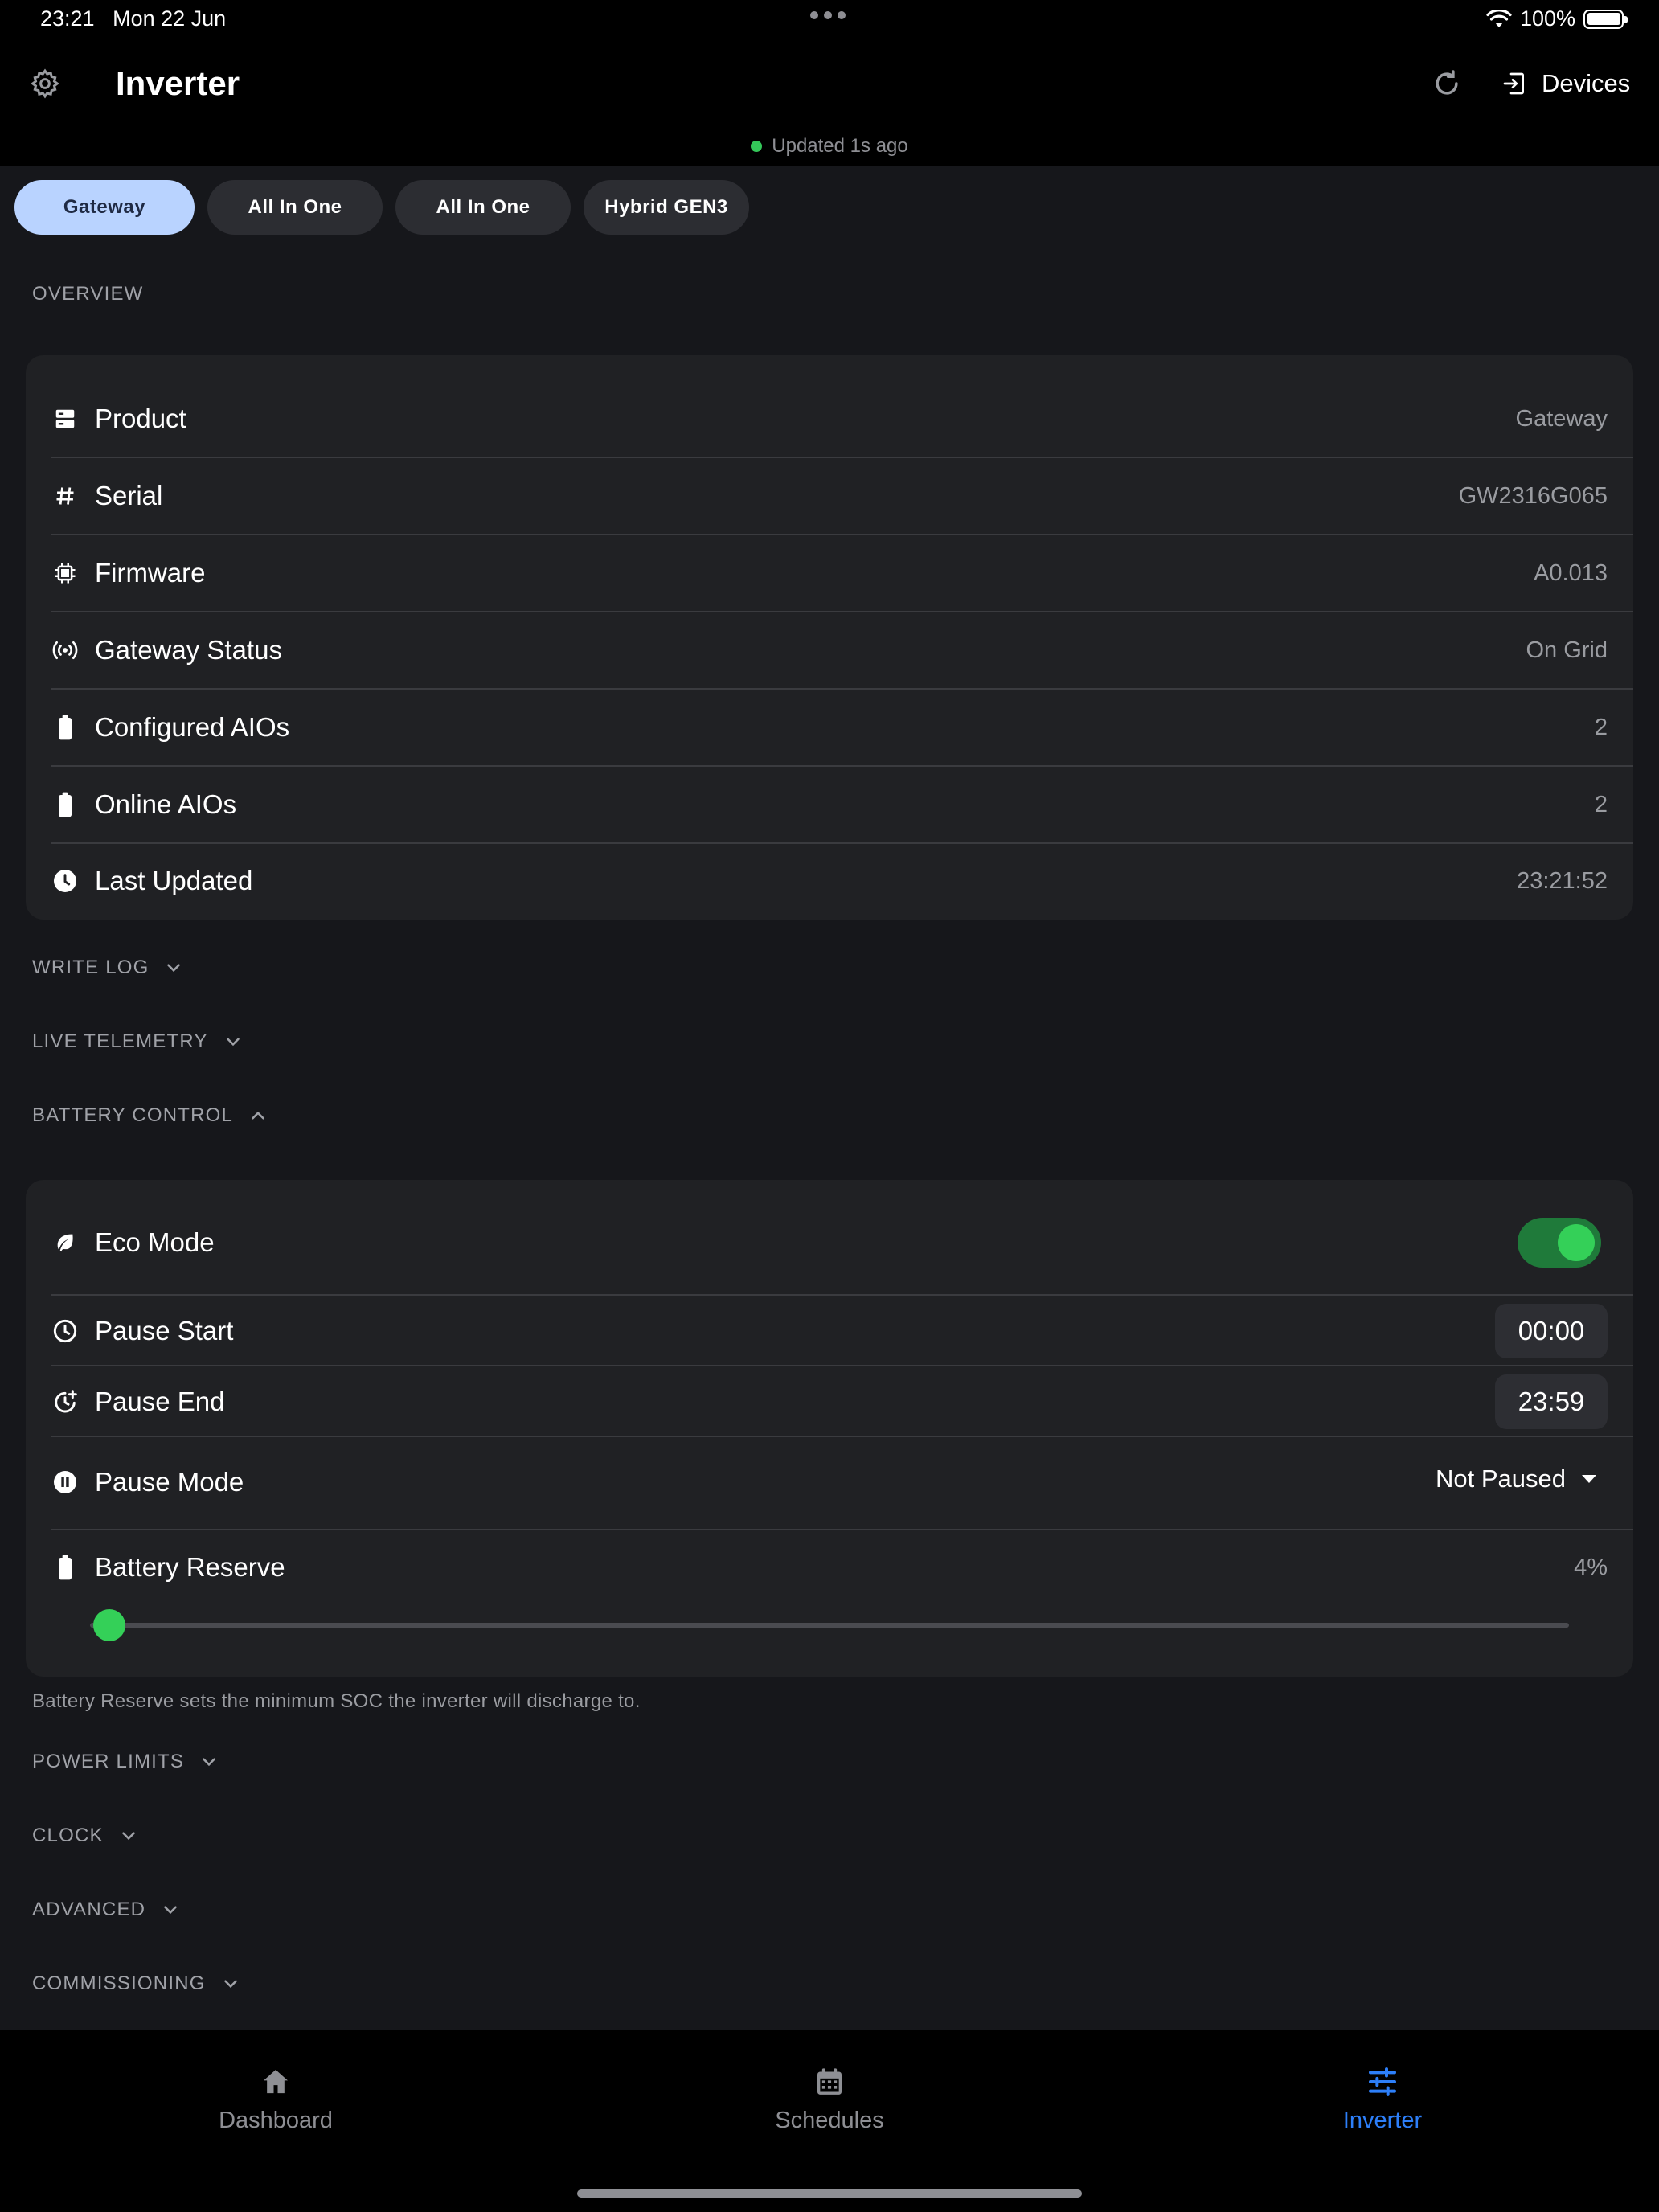  What do you see at coordinates (842, 573) in the screenshot?
I see `overview-row-firmware: Firmware A0.013` at bounding box center [842, 573].